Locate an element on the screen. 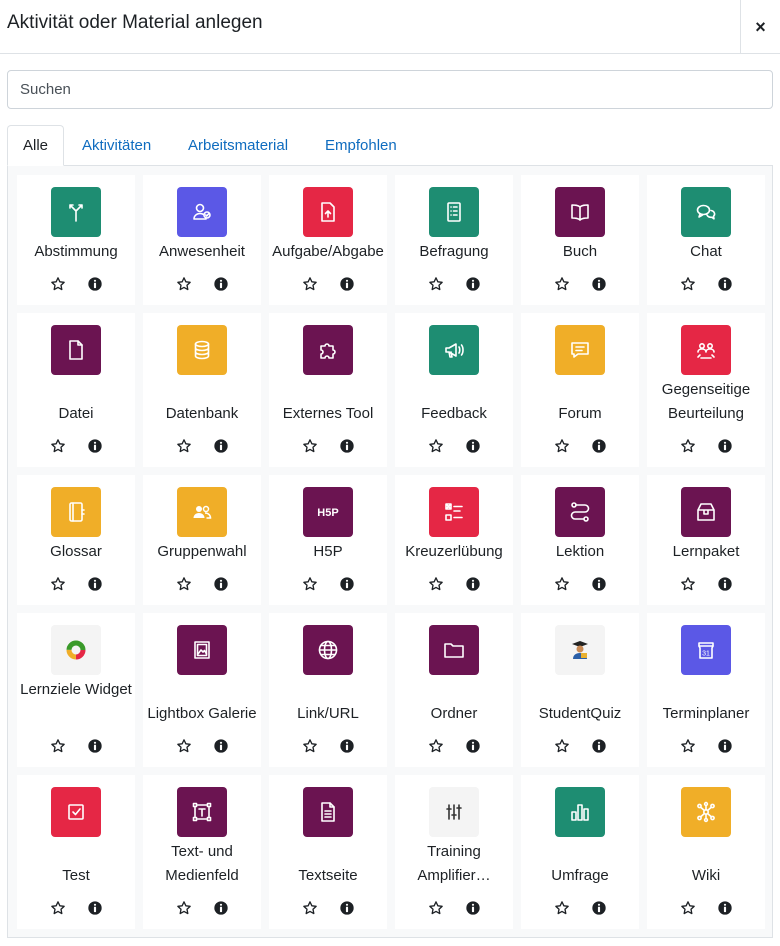 Image resolution: width=780 pixels, height=946 pixels. module-card-ordner: Ordner is located at coordinates (454, 690).